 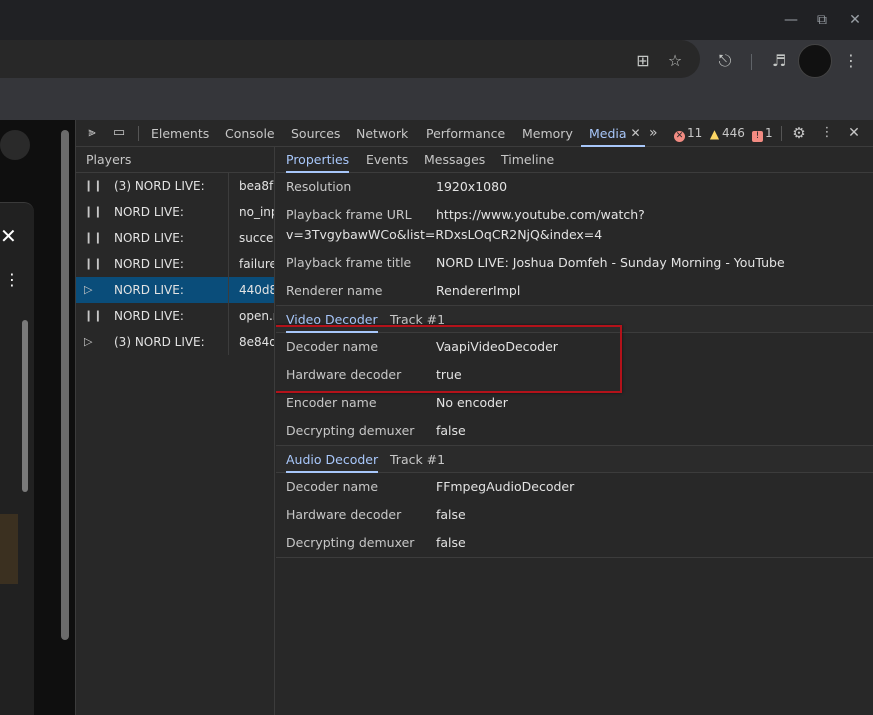 I want to click on property-key: Hardware decoder, so click(x=344, y=514).